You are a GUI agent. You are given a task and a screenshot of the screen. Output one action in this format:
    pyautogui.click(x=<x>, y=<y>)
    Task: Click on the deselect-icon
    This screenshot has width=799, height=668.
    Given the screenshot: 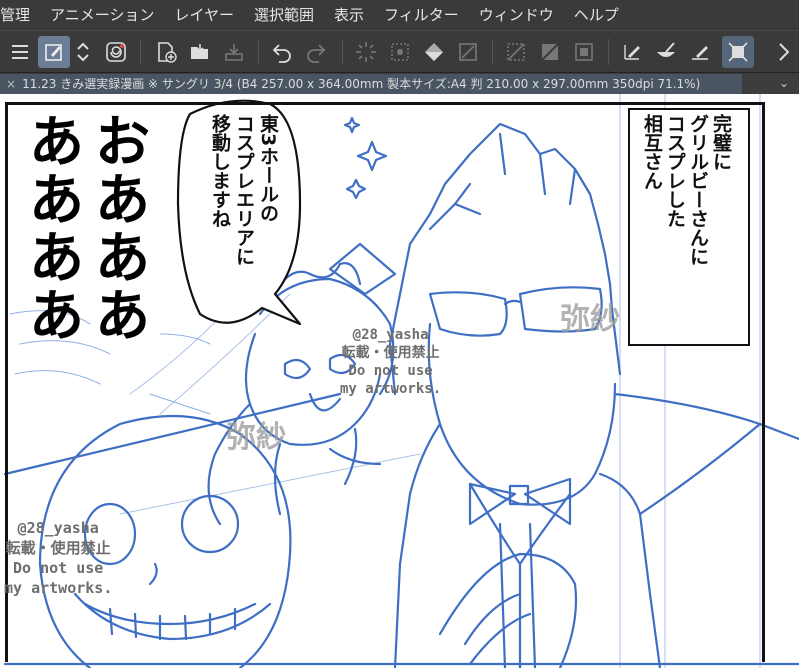 What is the action you would take?
    pyautogui.click(x=468, y=52)
    